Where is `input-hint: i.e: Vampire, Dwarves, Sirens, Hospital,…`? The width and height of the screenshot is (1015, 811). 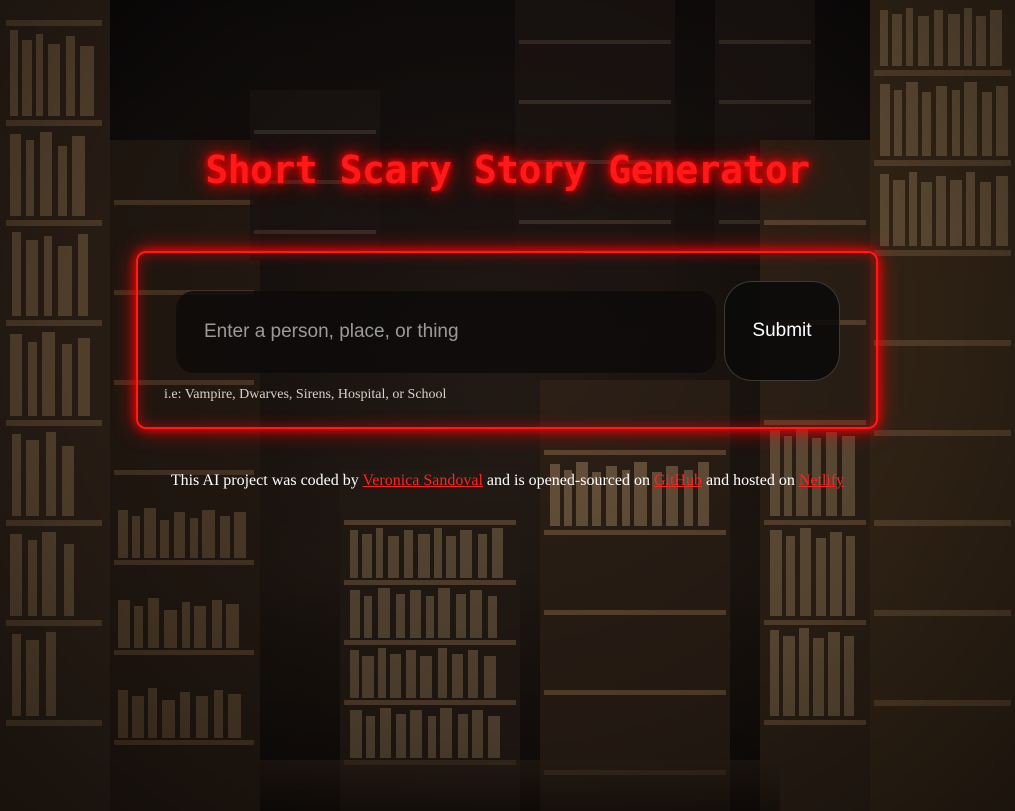 input-hint: i.e: Vampire, Dwarves, Sirens, Hospital,… is located at coordinates (305, 394).